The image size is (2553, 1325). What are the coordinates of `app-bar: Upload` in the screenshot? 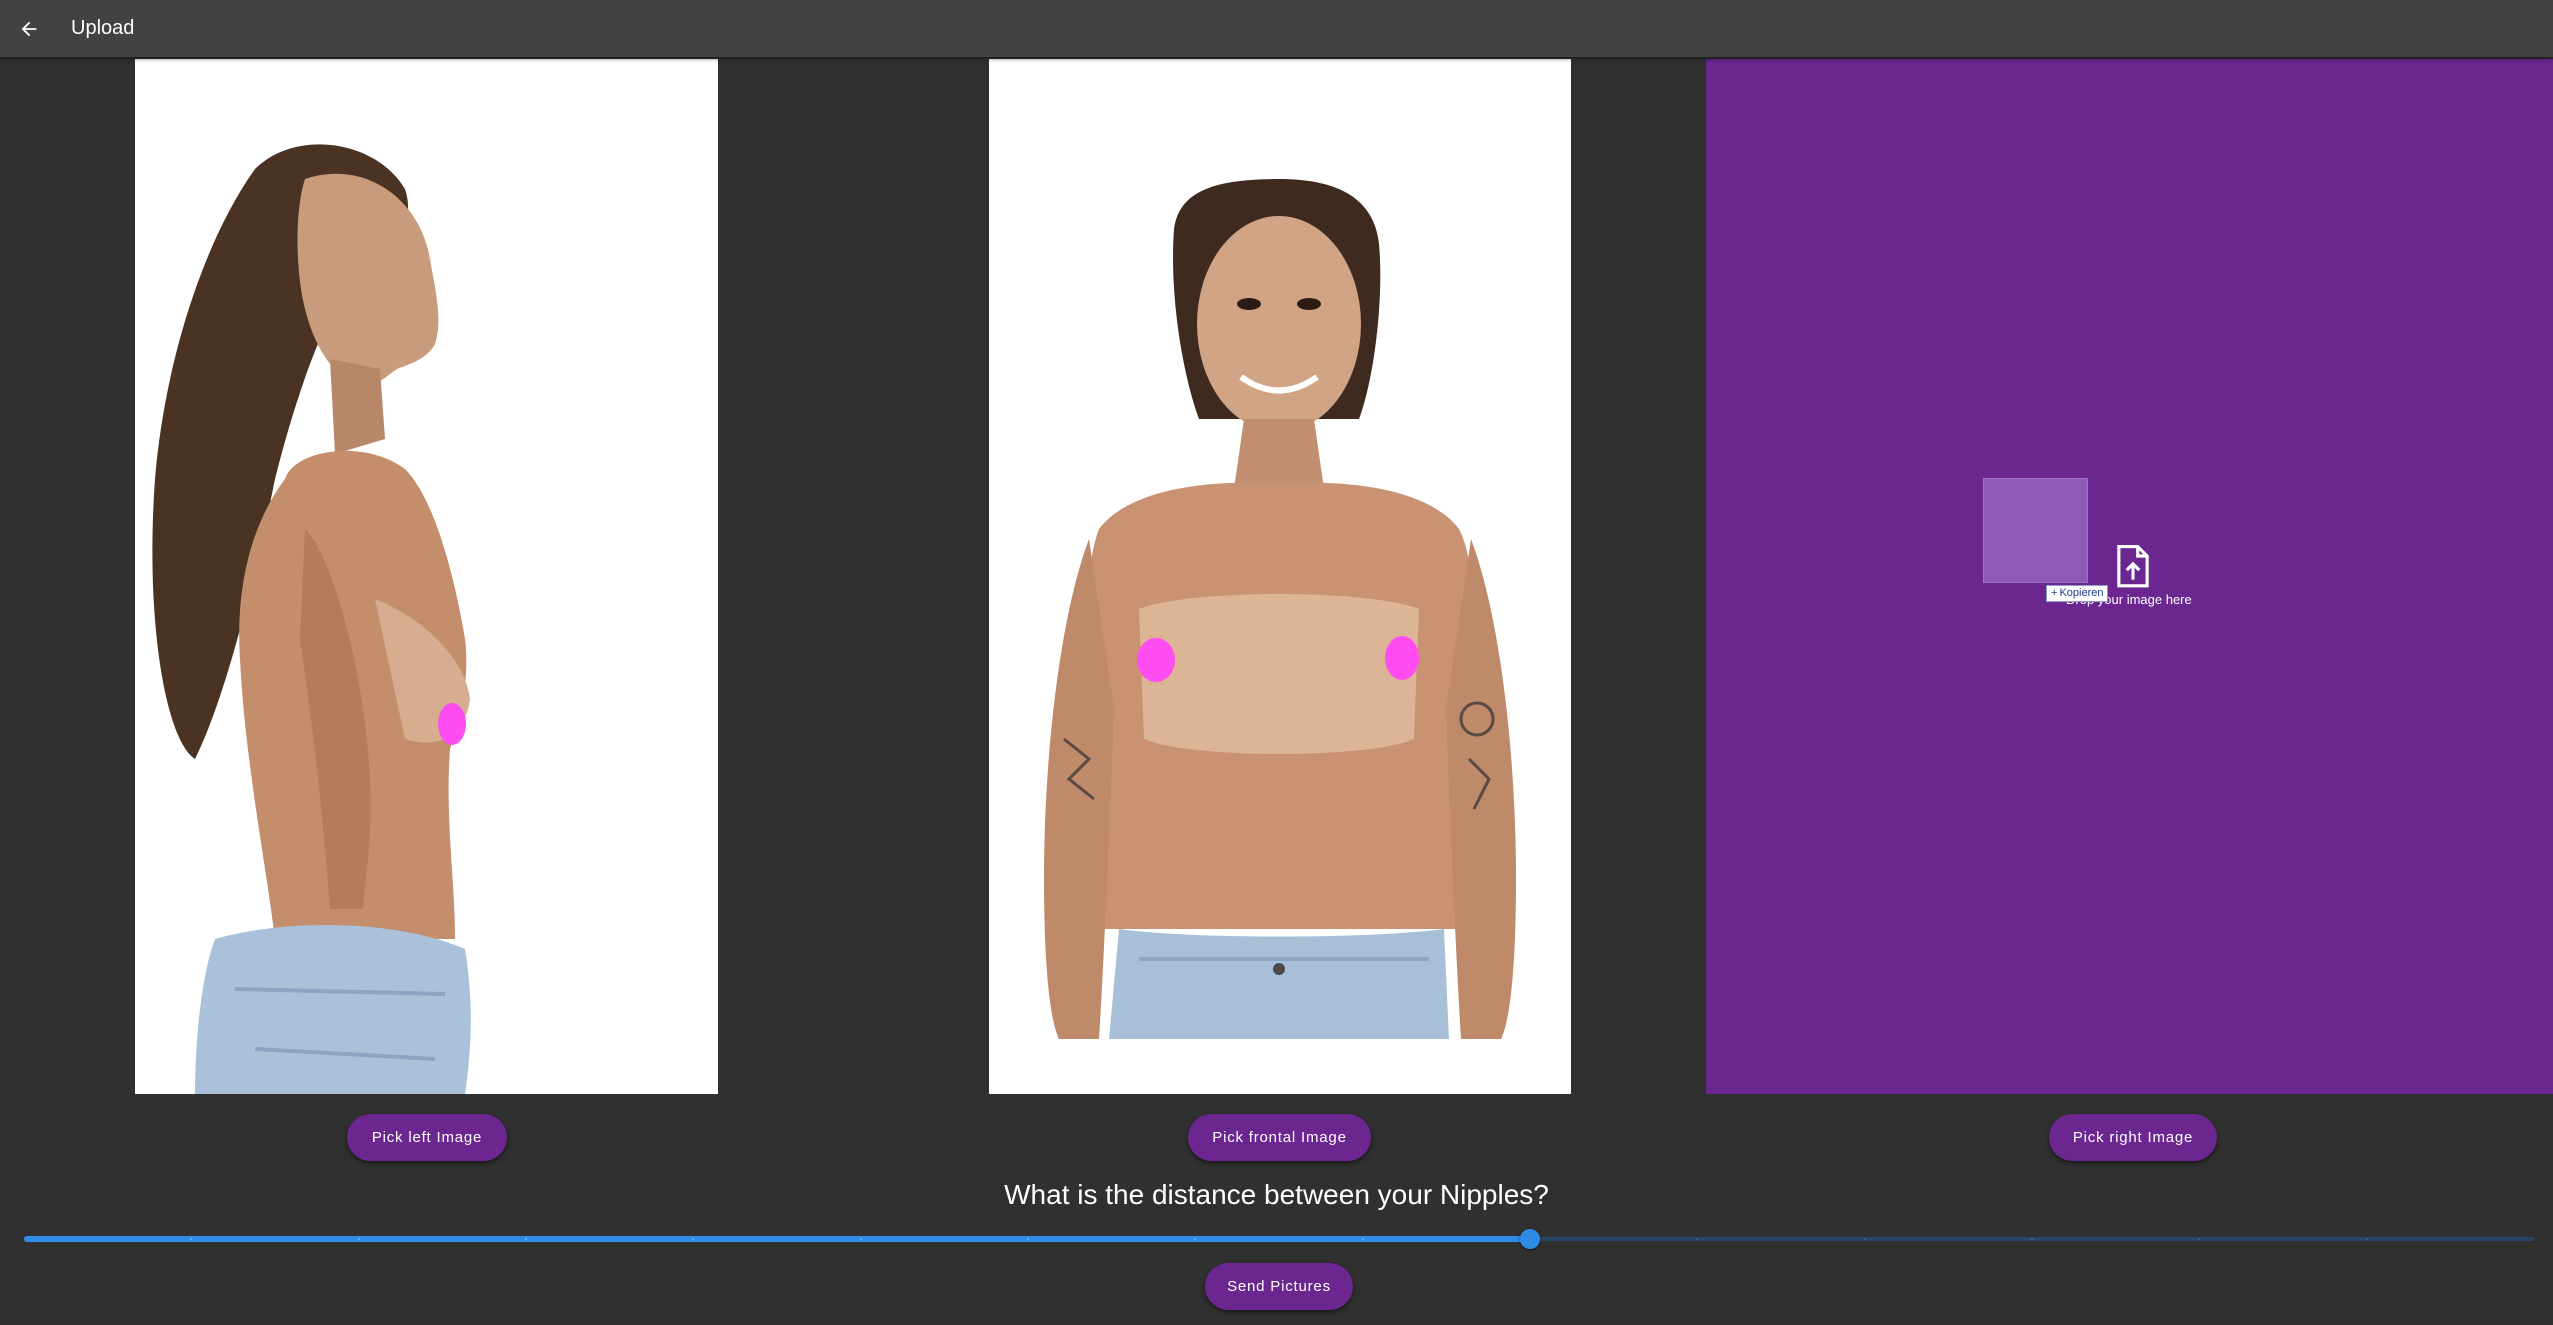 It's located at (1276, 28).